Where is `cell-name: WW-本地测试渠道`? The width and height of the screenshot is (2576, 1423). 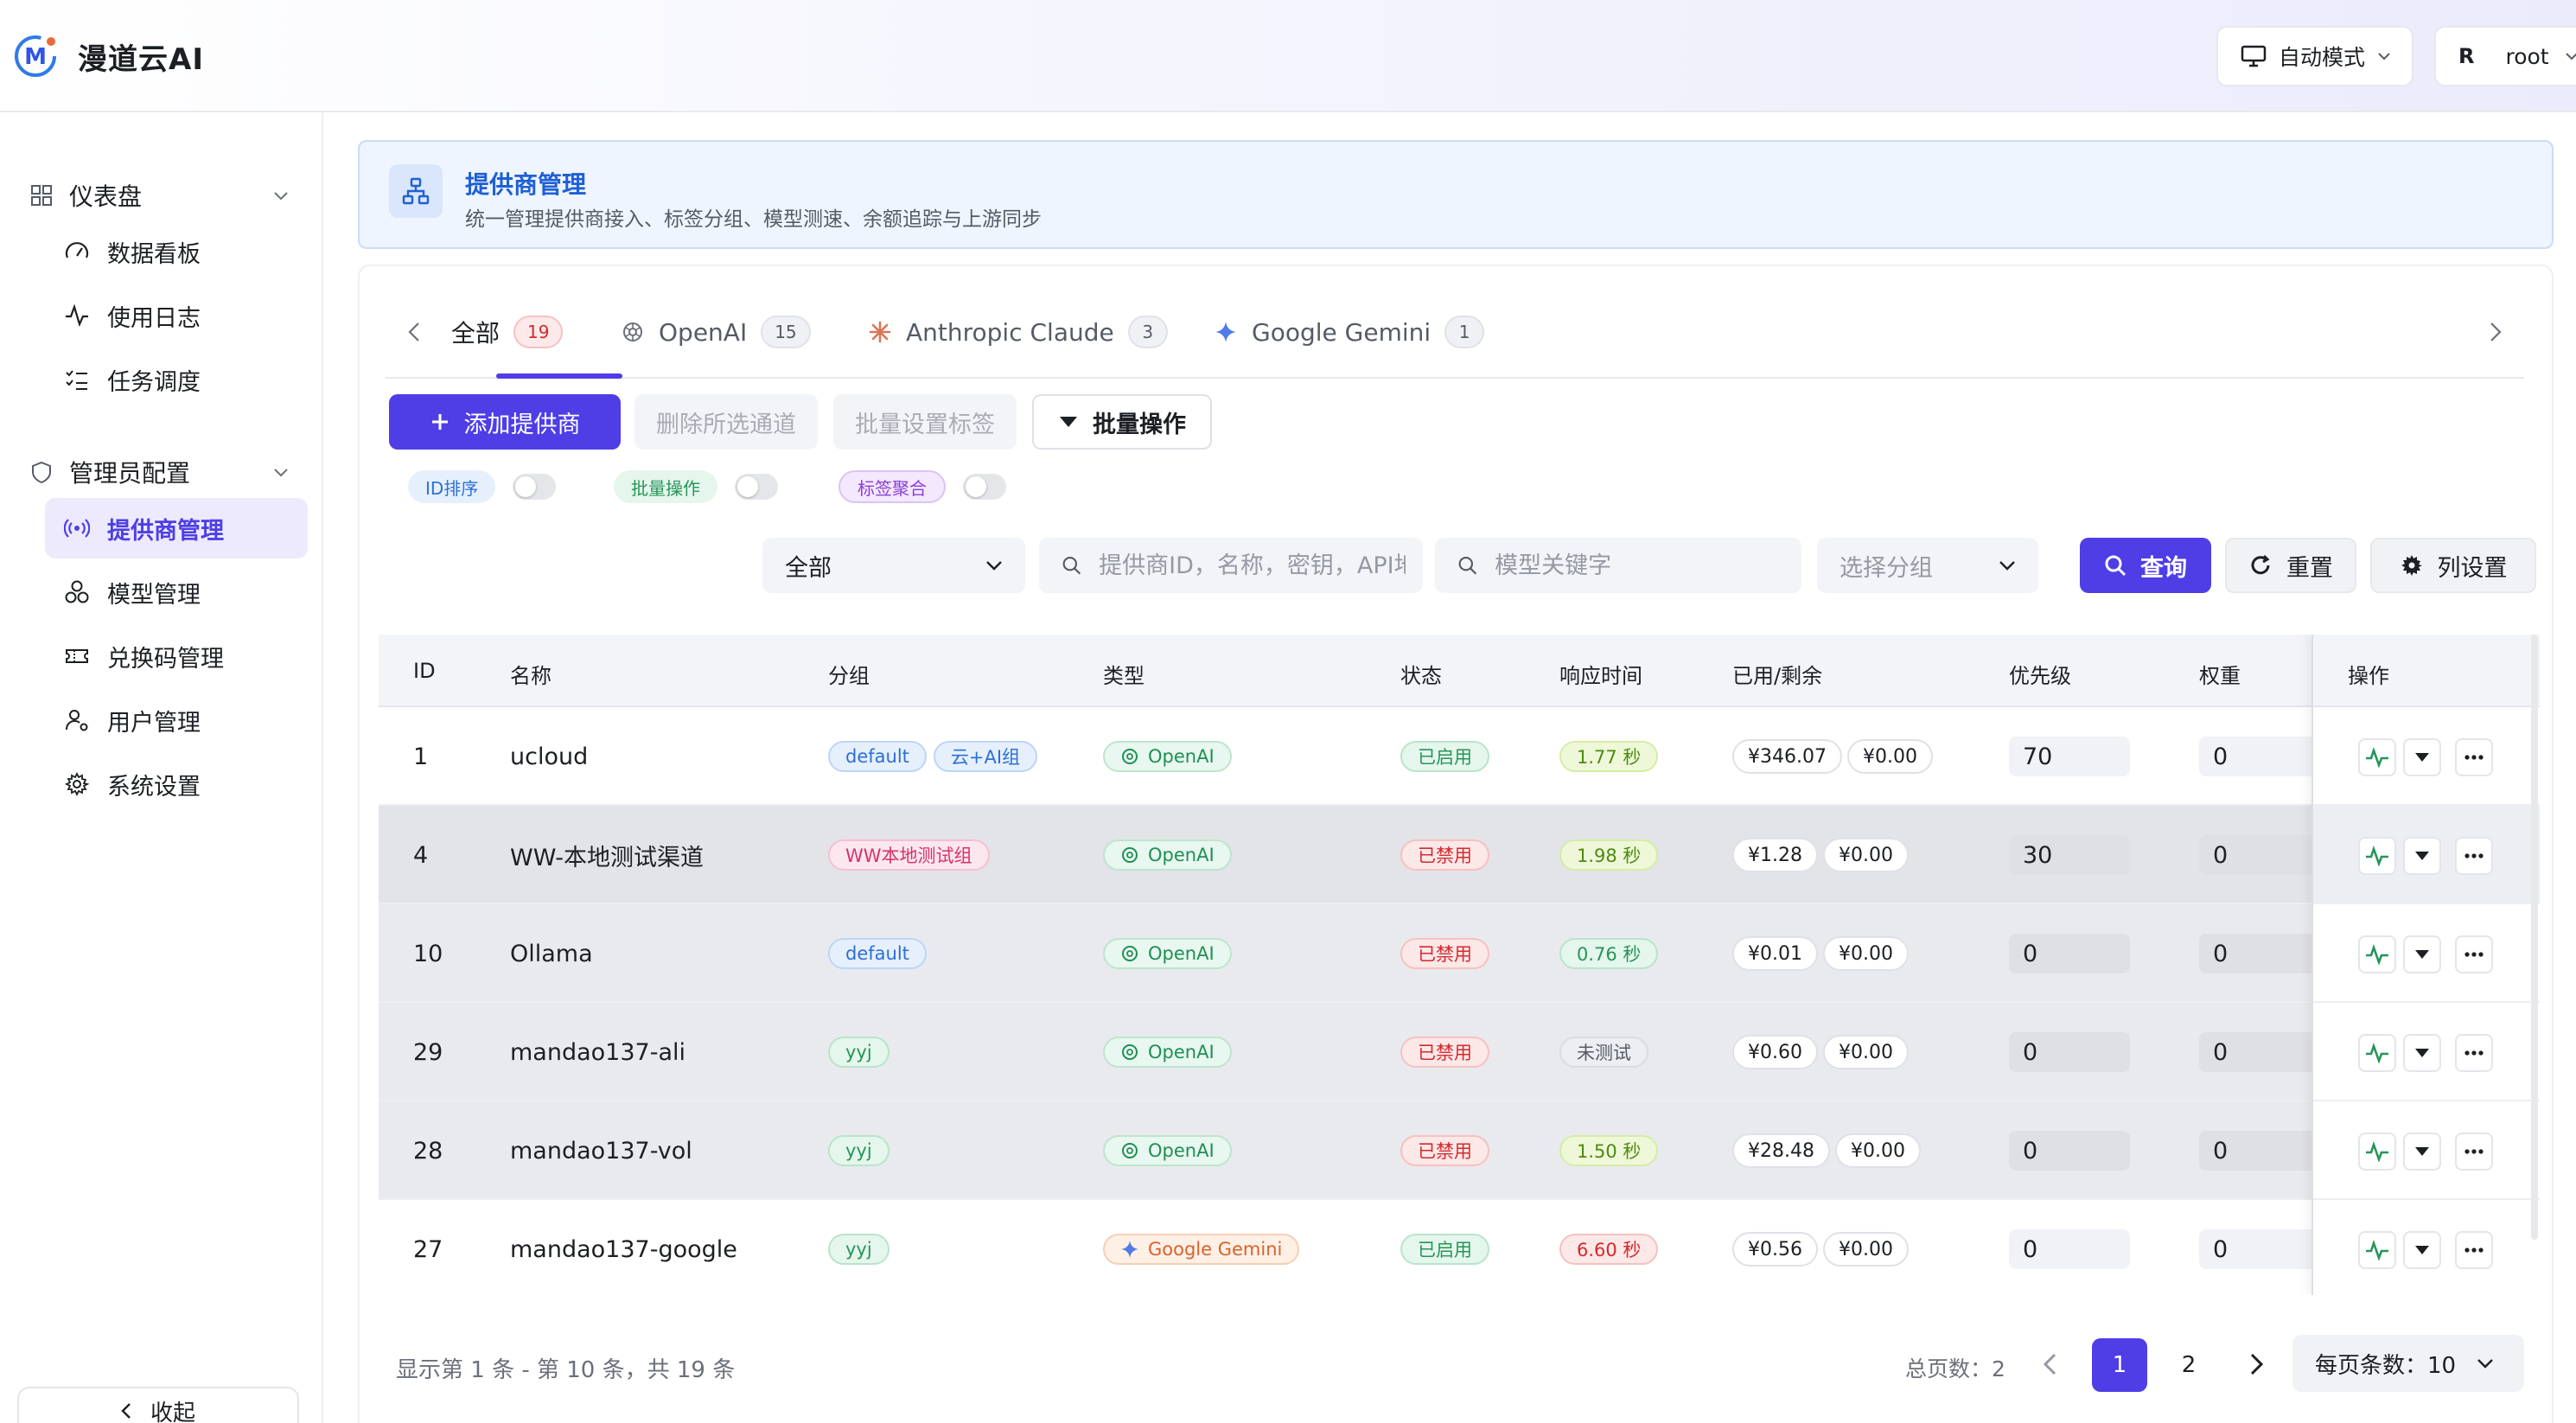 cell-name: WW-本地测试渠道 is located at coordinates (607, 858).